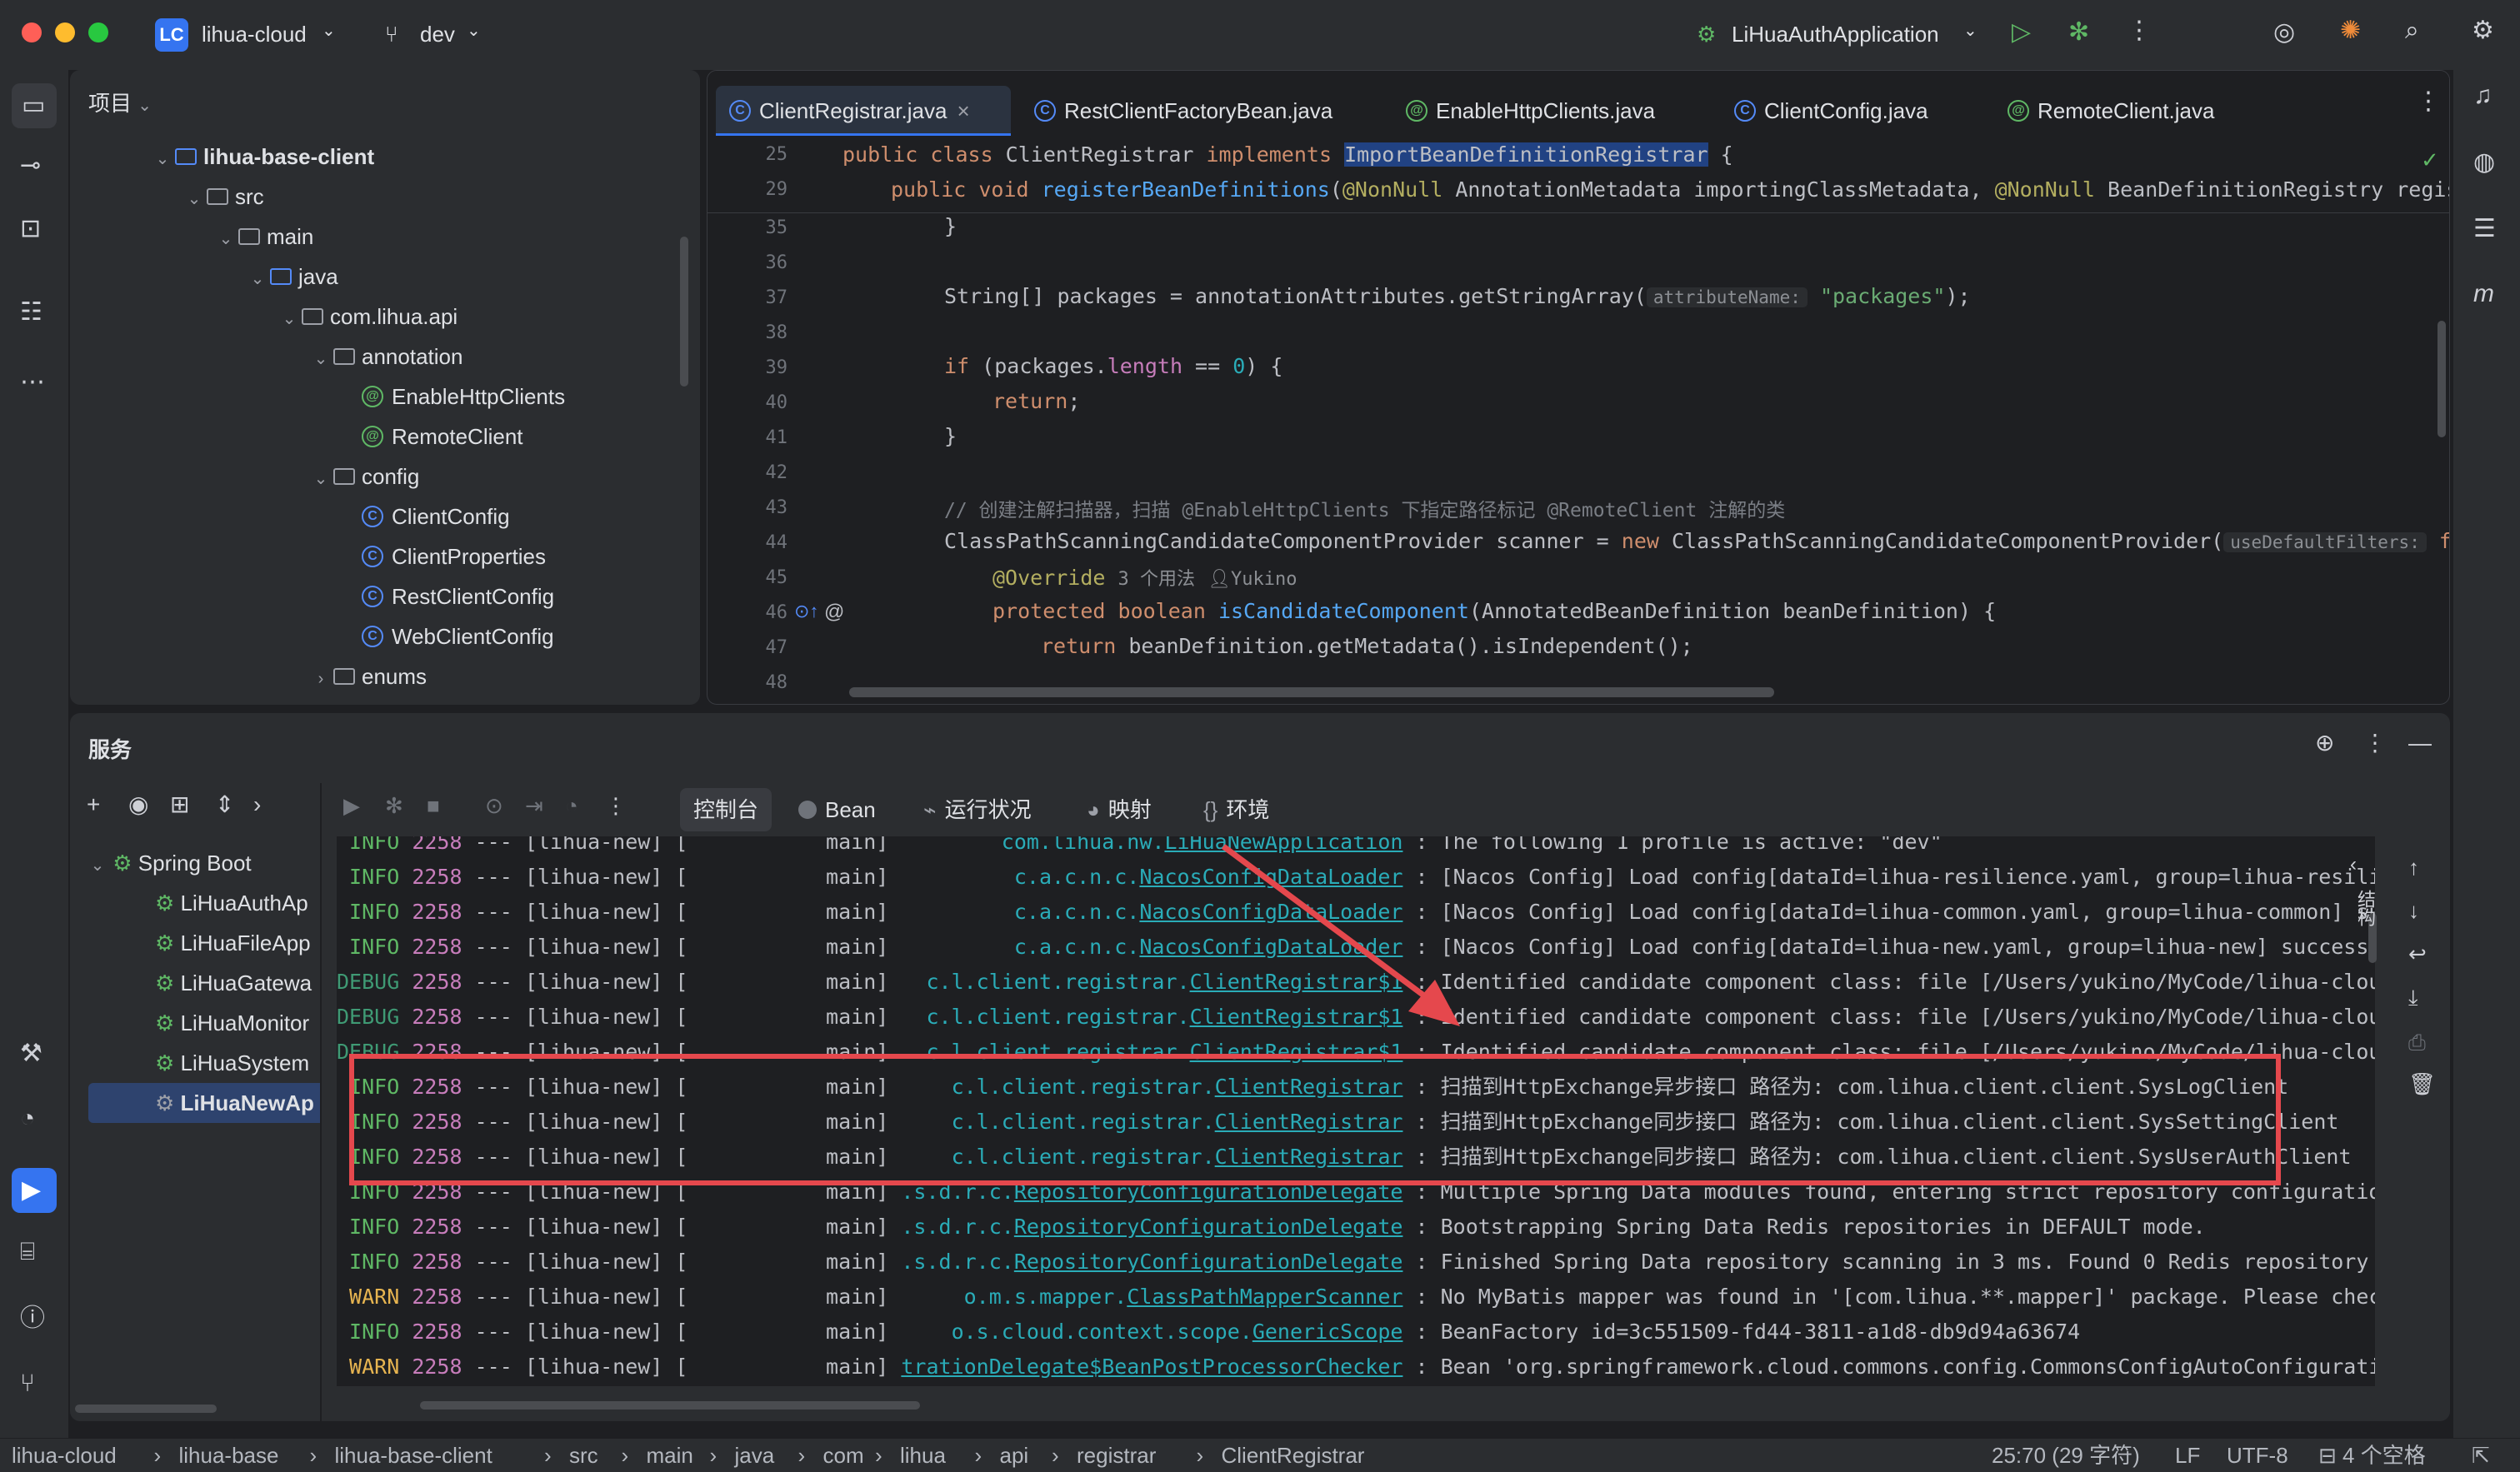 The width and height of the screenshot is (2520, 1472). What do you see at coordinates (1014, 1455) in the screenshot?
I see `breadcrumb-item: api` at bounding box center [1014, 1455].